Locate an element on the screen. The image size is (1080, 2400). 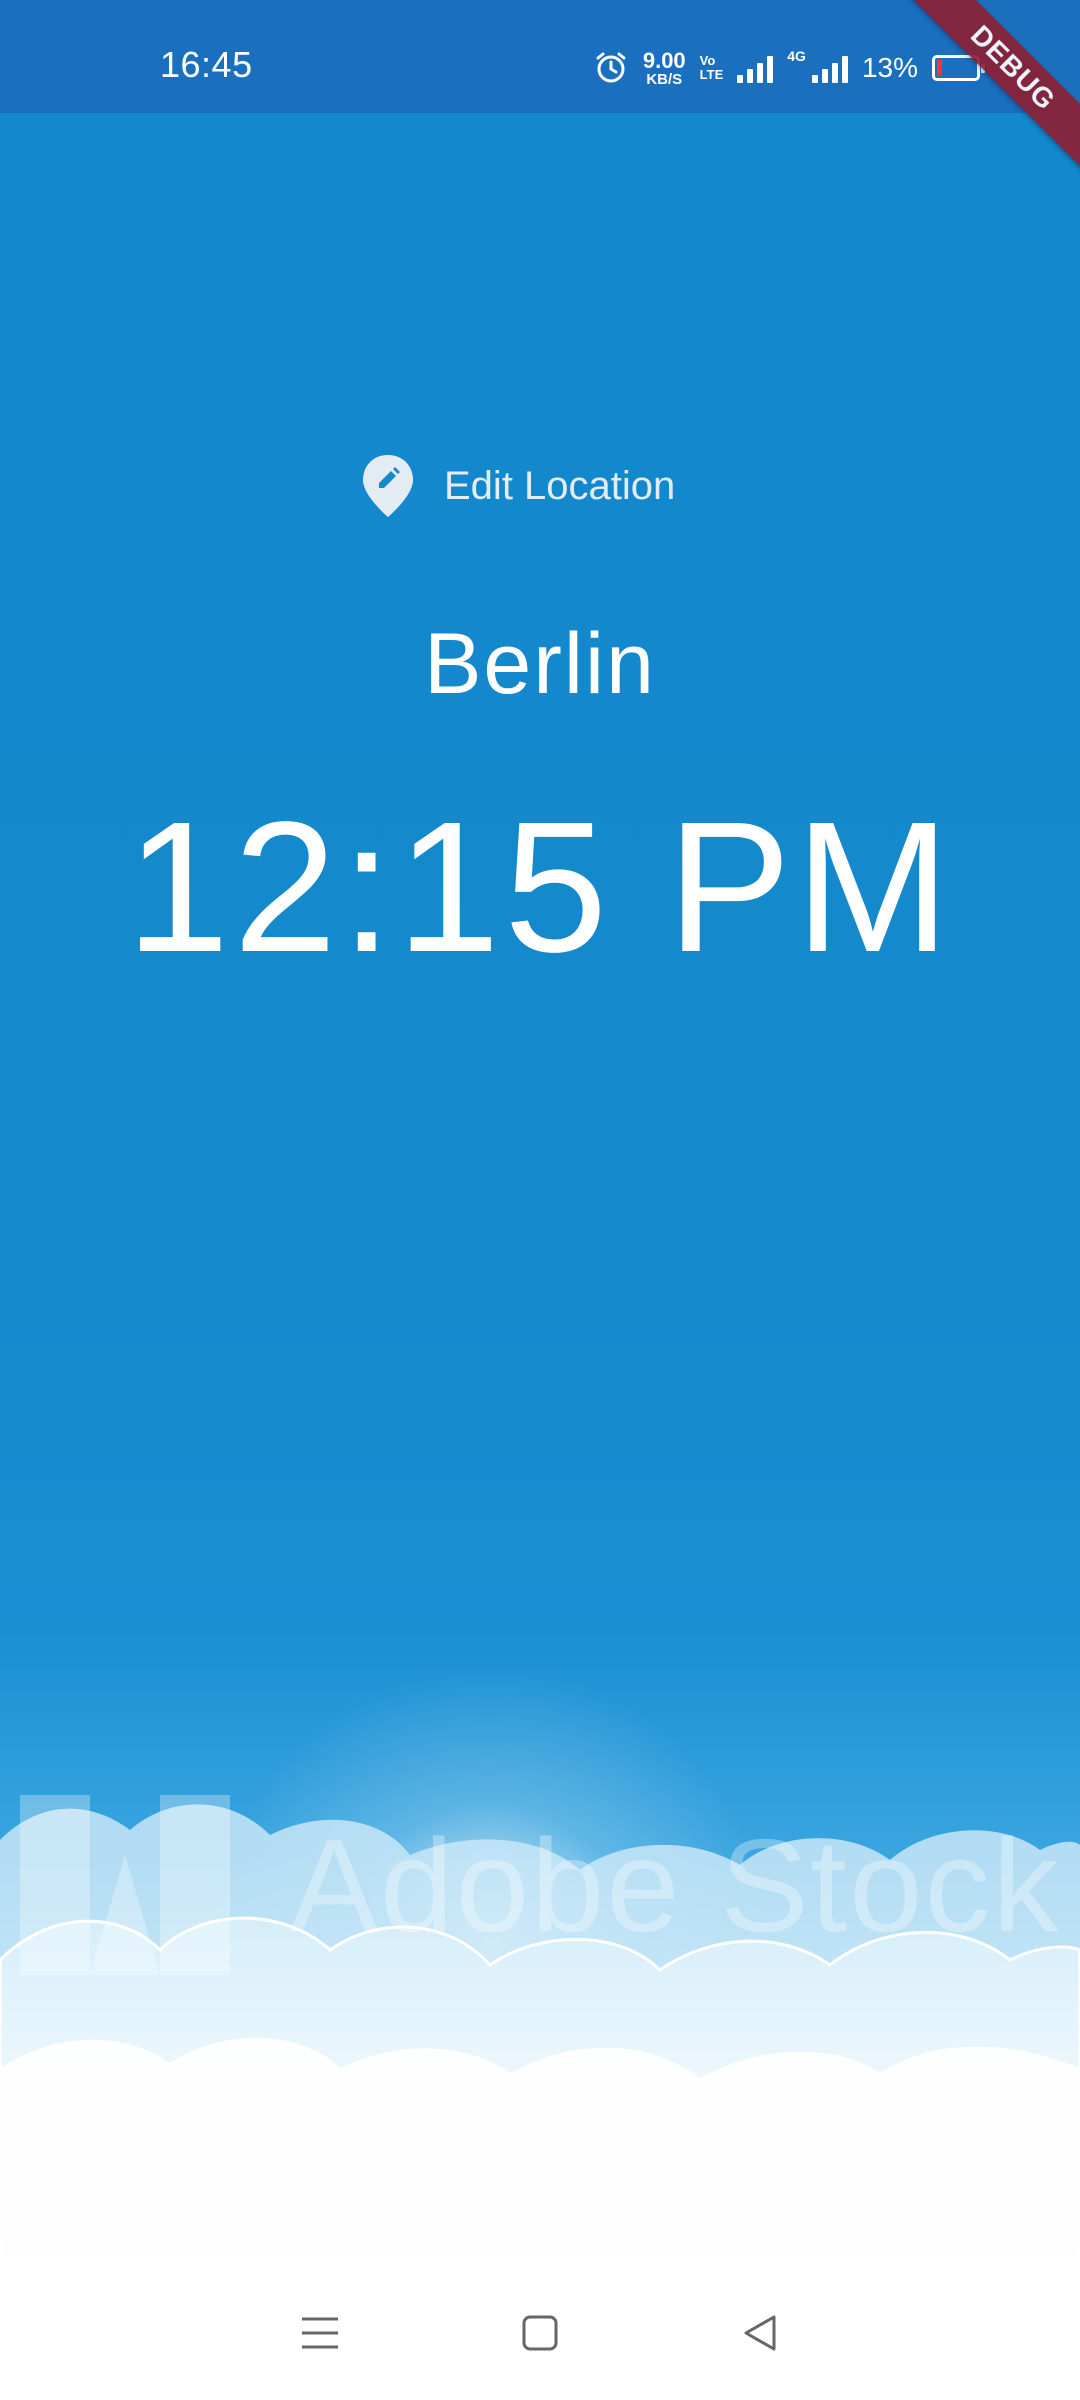
adobe-logo-icon is located at coordinates (125, 1885).